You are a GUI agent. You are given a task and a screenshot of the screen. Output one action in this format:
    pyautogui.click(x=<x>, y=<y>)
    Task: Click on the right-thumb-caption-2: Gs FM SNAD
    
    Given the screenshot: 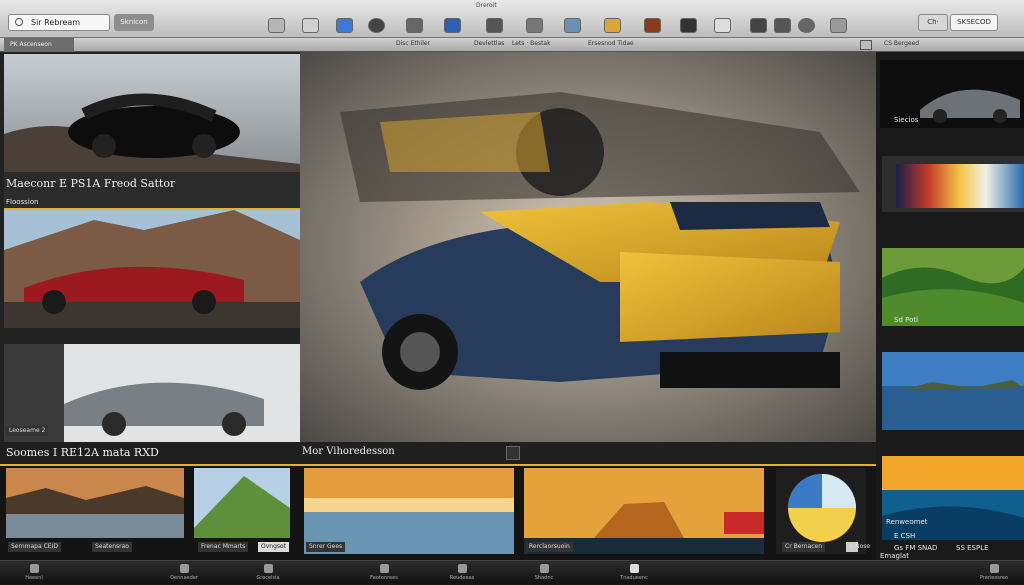 What is the action you would take?
    pyautogui.click(x=916, y=548)
    